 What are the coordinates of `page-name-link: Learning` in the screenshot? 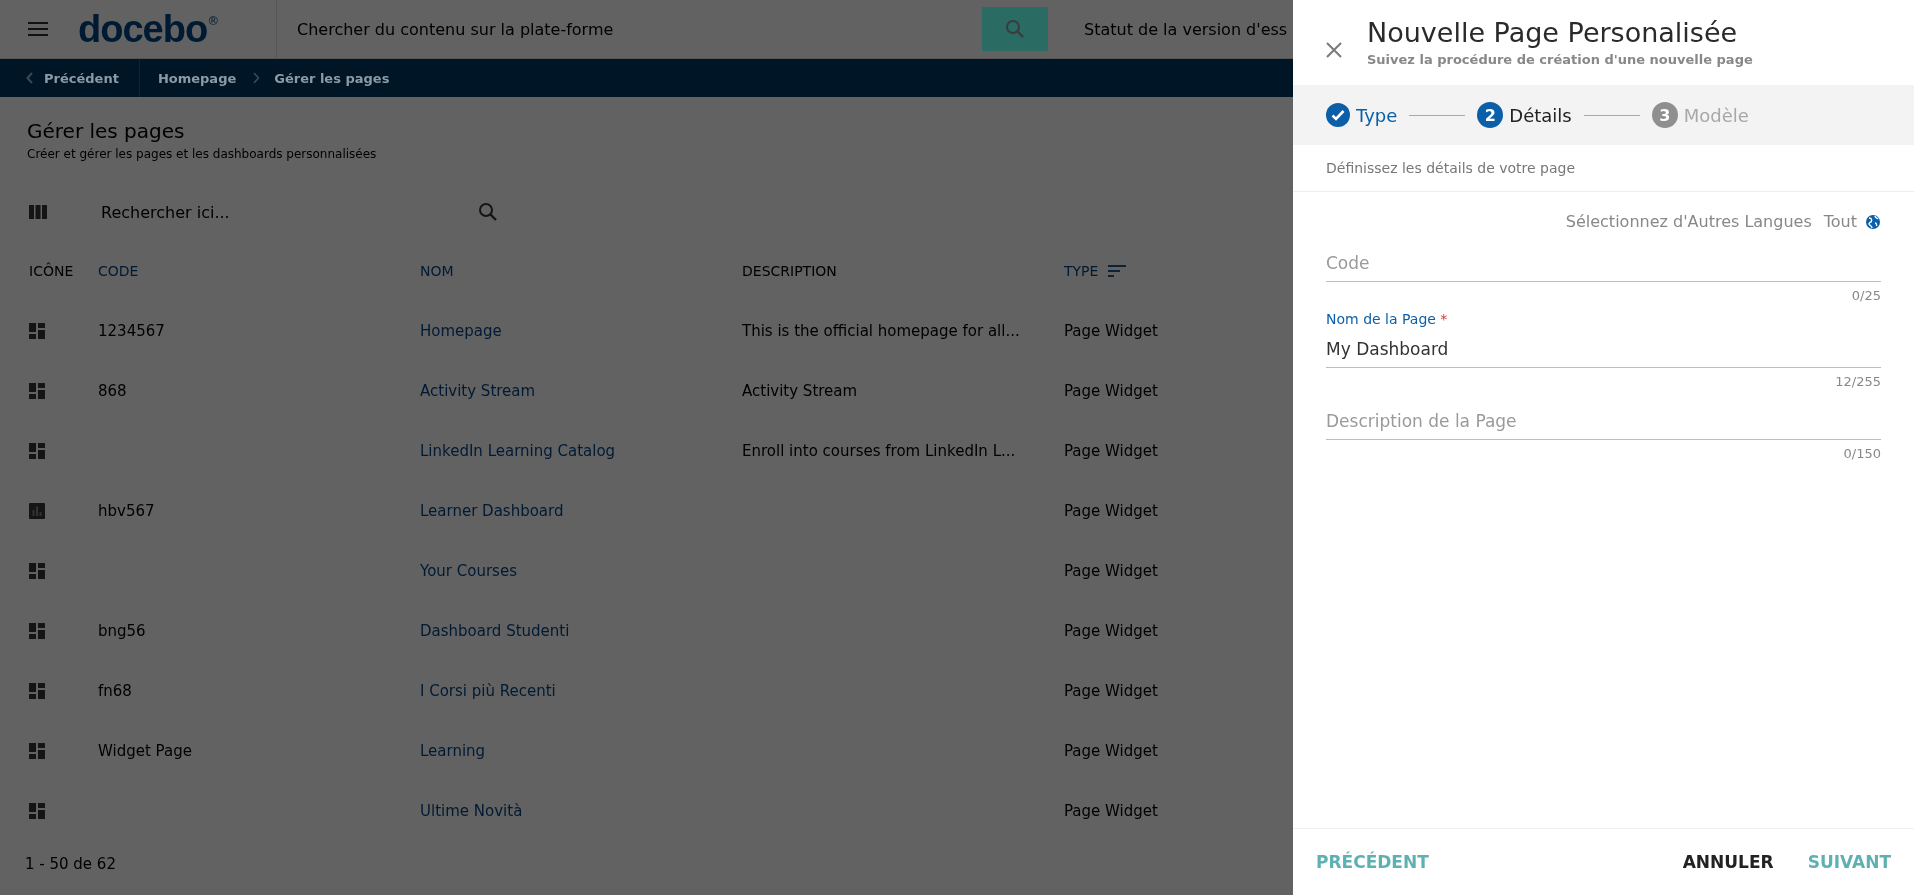 It's located at (453, 751).